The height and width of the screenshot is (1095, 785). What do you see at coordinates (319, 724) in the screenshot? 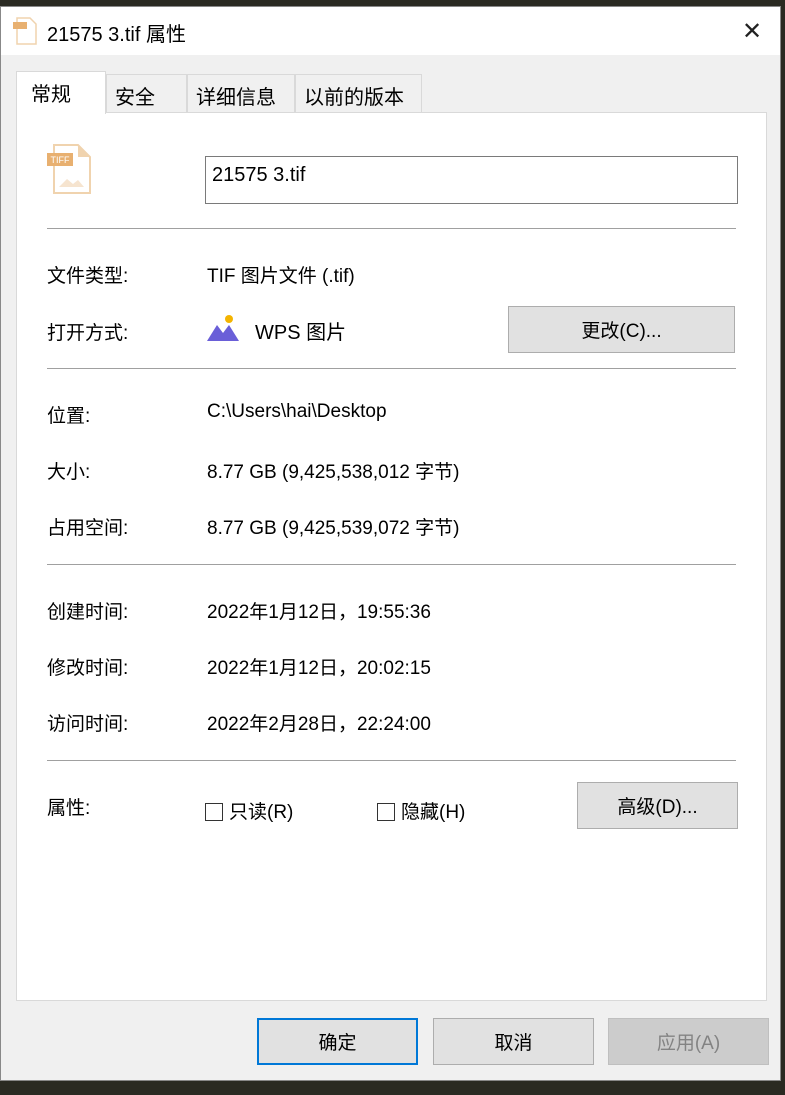
I see `accessed-value: 2022年2月28日，22:24:00` at bounding box center [319, 724].